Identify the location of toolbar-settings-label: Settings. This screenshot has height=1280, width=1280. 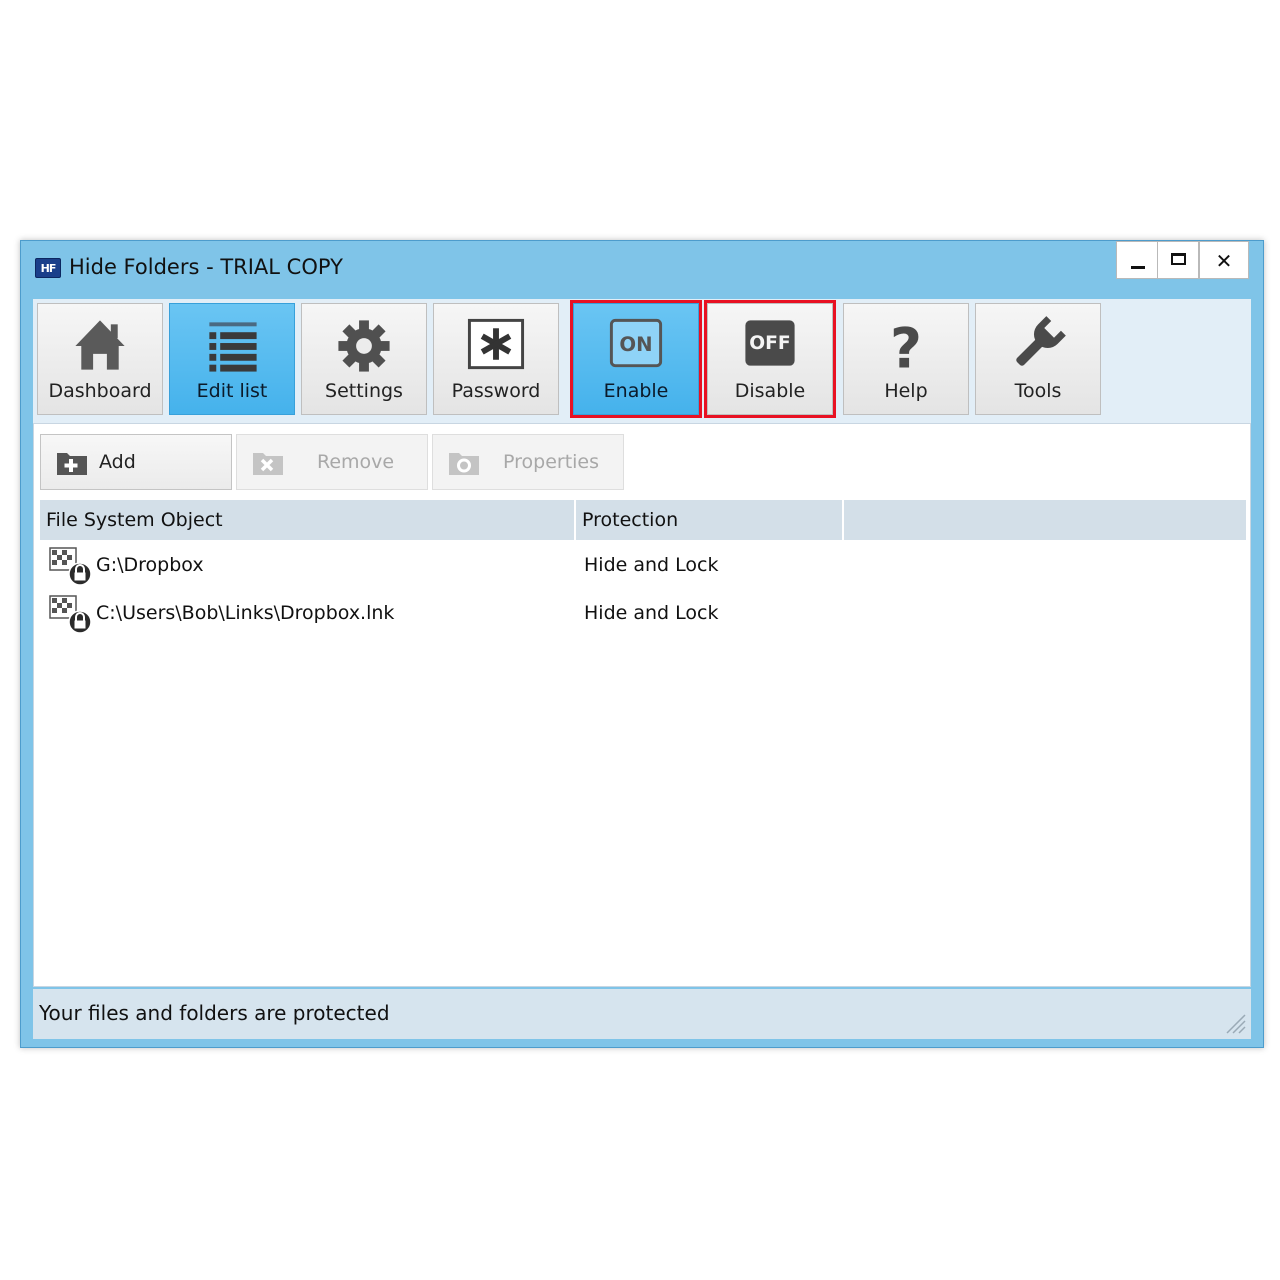
(364, 391).